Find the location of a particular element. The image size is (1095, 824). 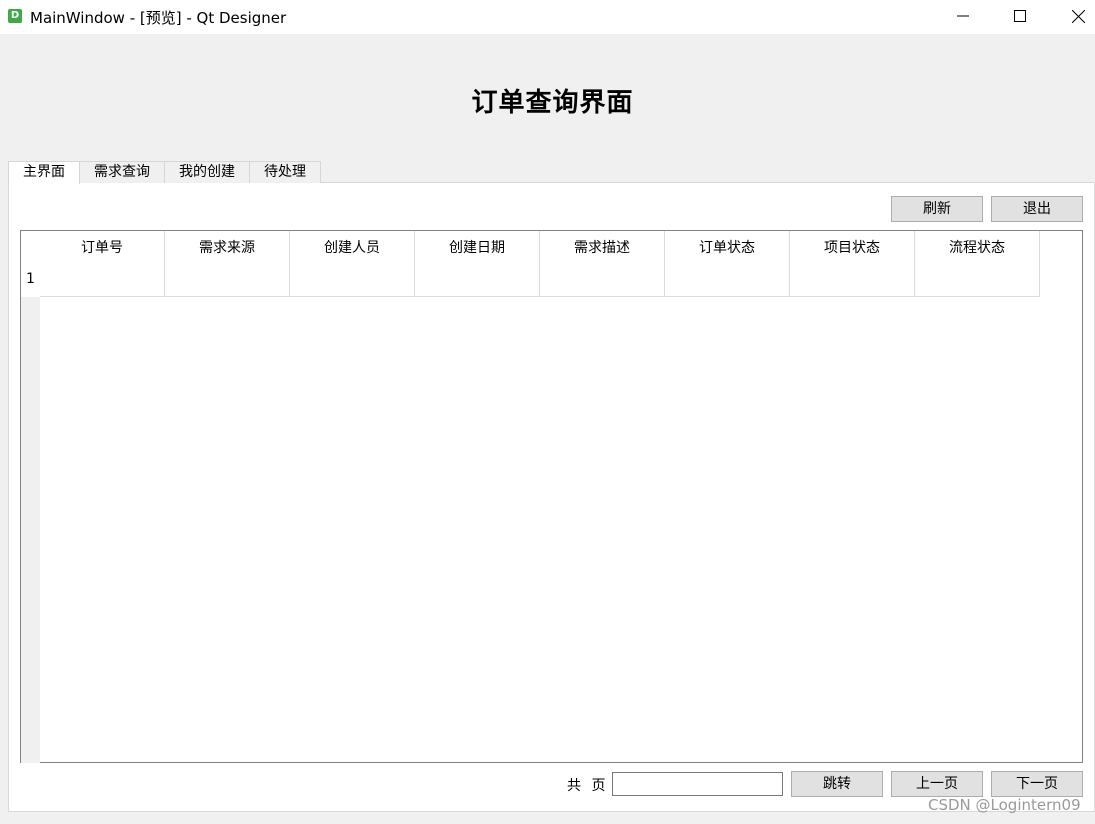

refresh-button: 刷新 is located at coordinates (937, 209).